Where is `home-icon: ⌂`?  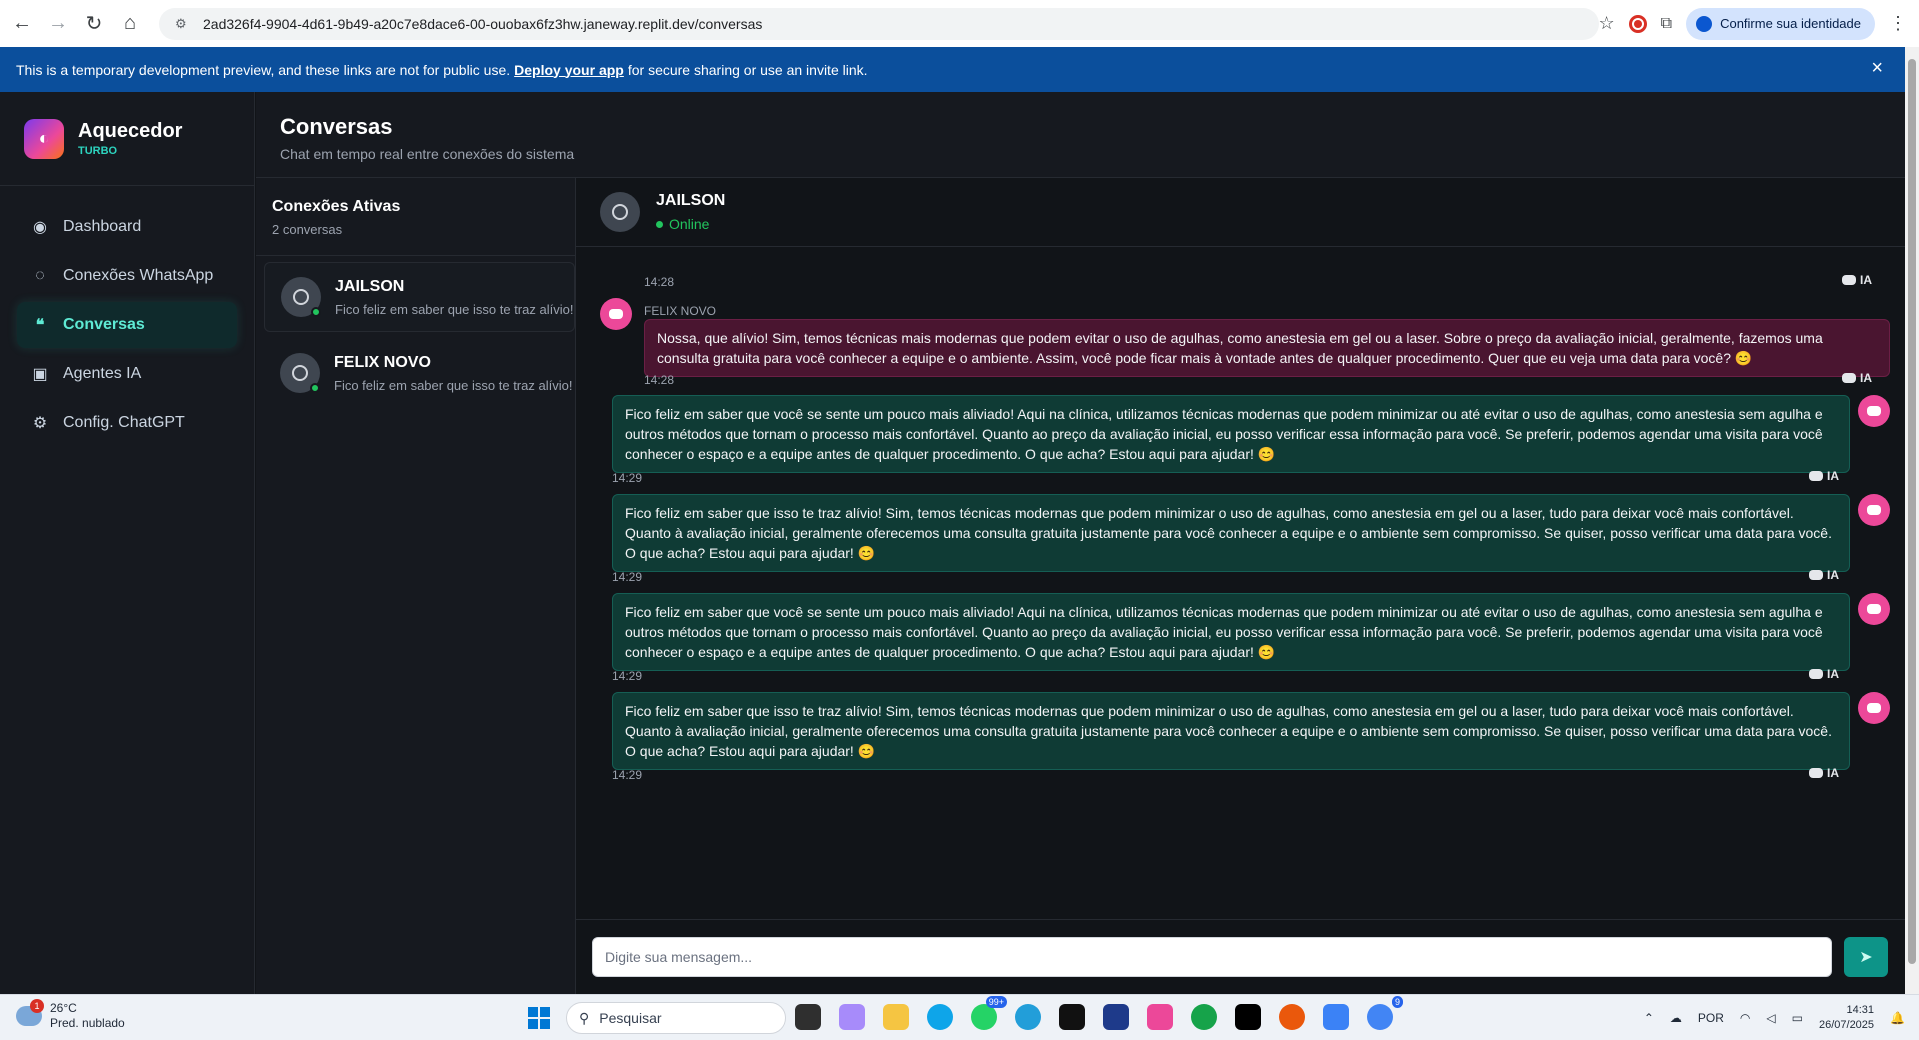
home-icon: ⌂ is located at coordinates (130, 24).